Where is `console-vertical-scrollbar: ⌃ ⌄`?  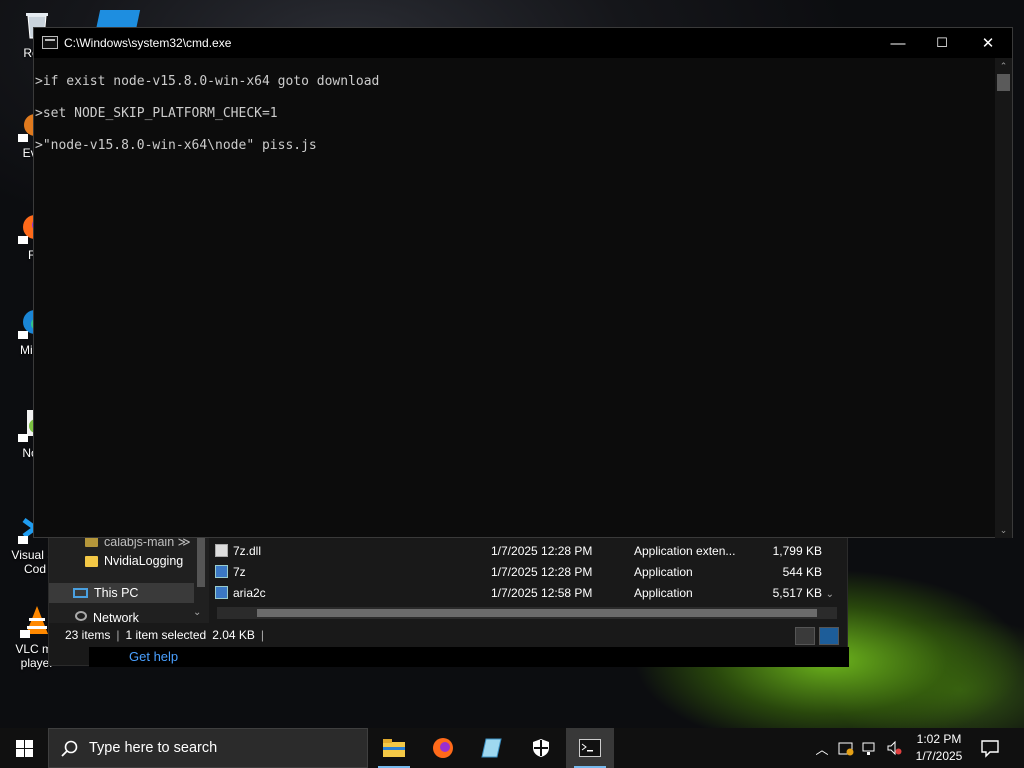
console-vertical-scrollbar: ⌃ ⌄ is located at coordinates (1003, 298).